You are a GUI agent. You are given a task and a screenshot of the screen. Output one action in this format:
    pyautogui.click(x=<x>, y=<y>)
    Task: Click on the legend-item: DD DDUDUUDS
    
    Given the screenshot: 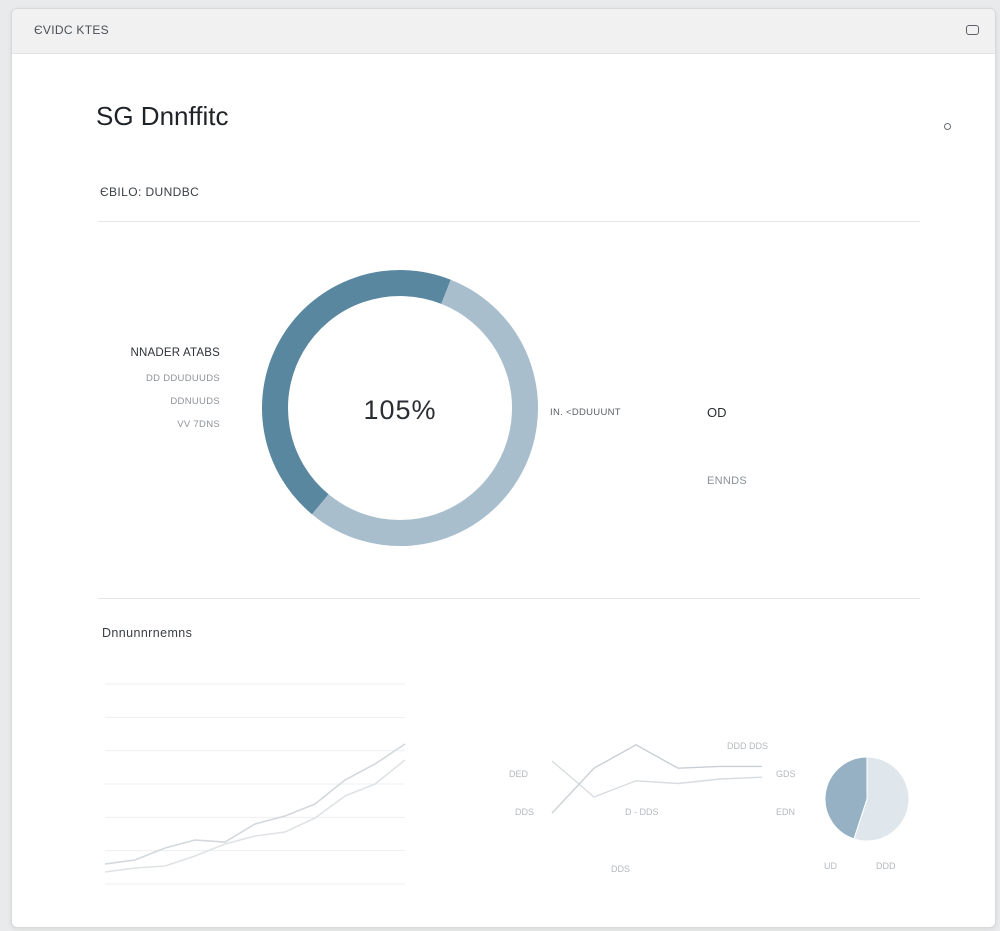 What is the action you would take?
    pyautogui.click(x=182, y=378)
    